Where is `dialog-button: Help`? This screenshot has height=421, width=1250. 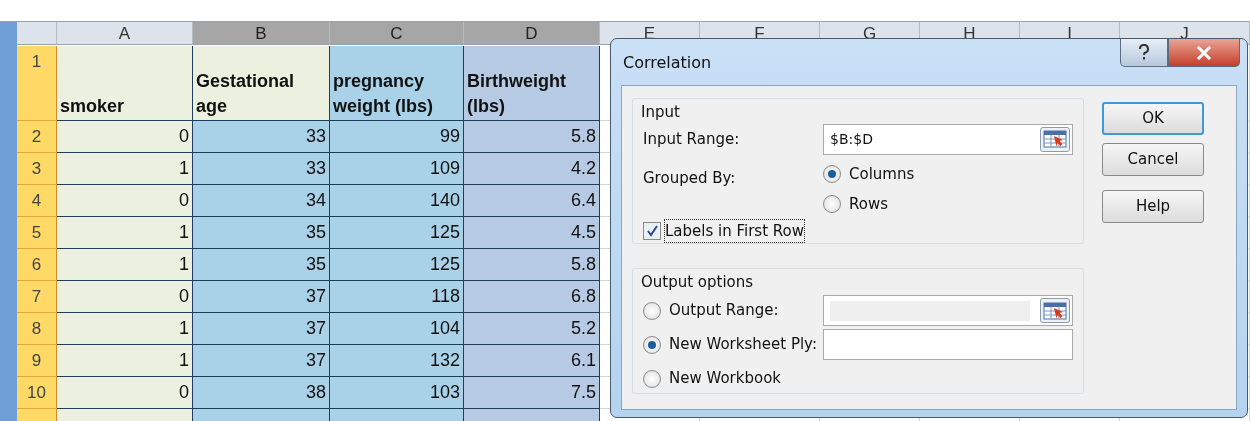
dialog-button: Help is located at coordinates (1153, 206).